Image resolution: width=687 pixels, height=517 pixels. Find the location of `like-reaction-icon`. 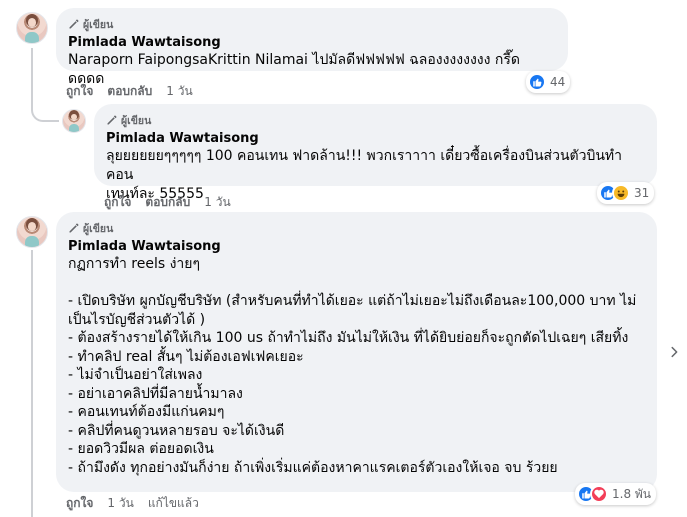

like-reaction-icon is located at coordinates (537, 82).